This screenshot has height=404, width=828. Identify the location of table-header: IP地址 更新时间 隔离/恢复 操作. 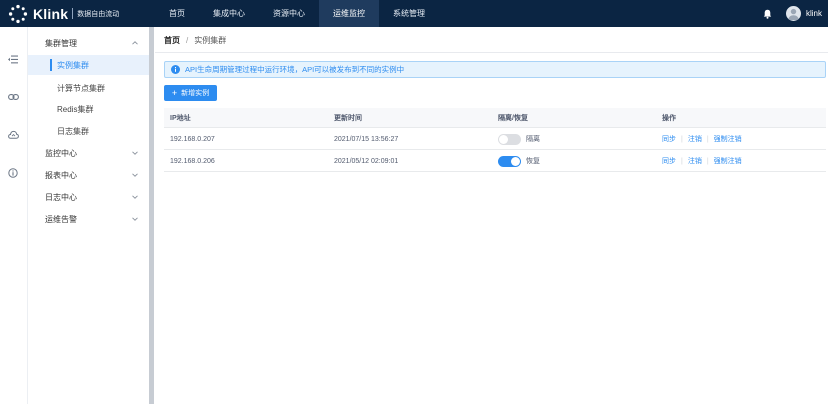
(495, 118).